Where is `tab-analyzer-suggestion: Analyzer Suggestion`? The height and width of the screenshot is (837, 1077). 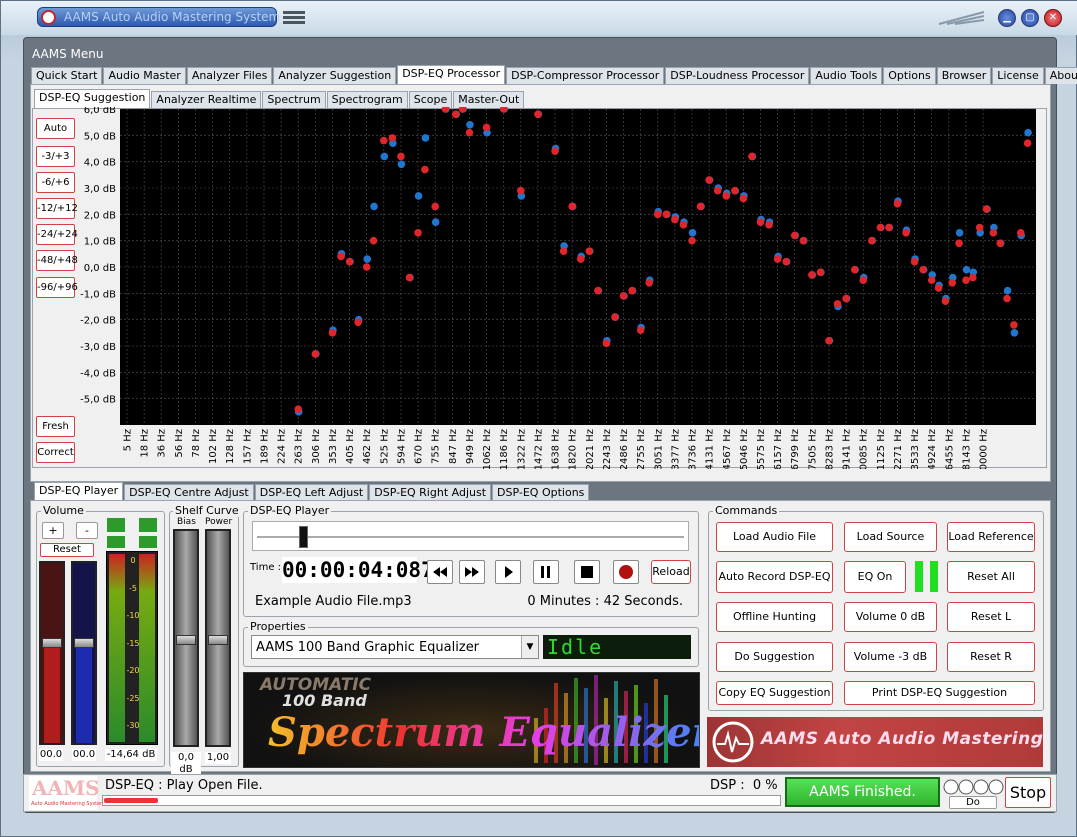 tab-analyzer-suggestion: Analyzer Suggestion is located at coordinates (335, 75).